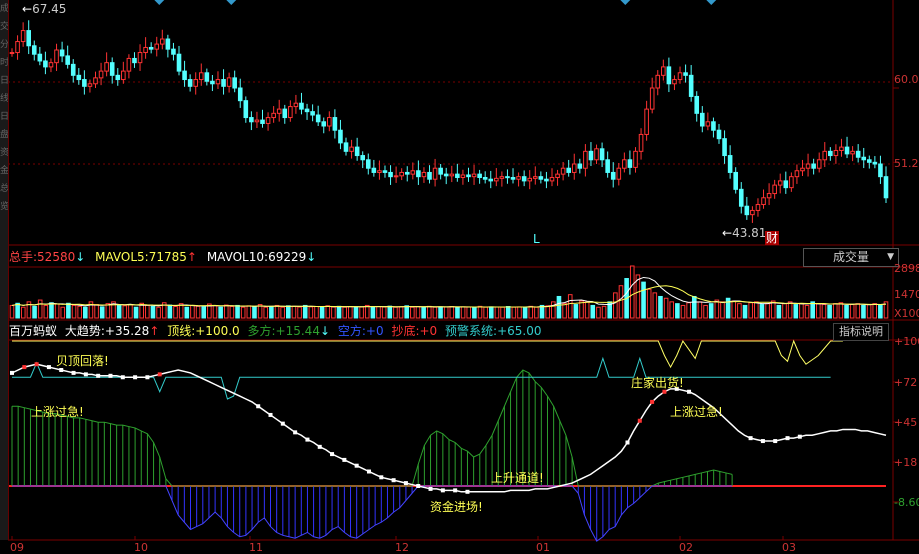 The width and height of the screenshot is (919, 554). Describe the element at coordinates (906, 382) in the screenshot. I see `indicator-axis-label: +72` at that location.